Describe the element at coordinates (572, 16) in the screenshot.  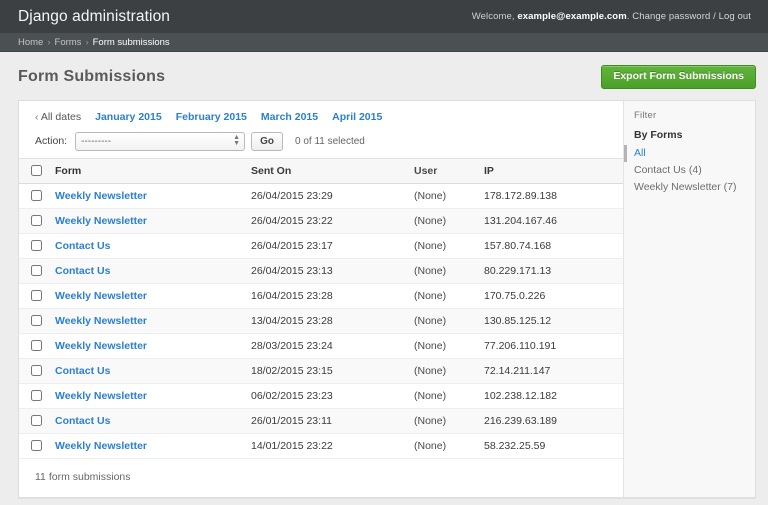
I see `current-username: example@example.com` at that location.